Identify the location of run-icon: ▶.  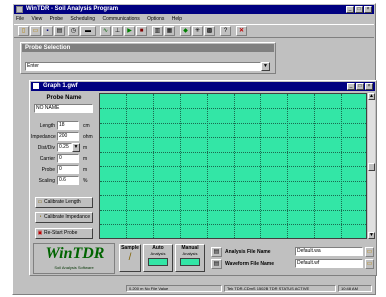
(129, 31).